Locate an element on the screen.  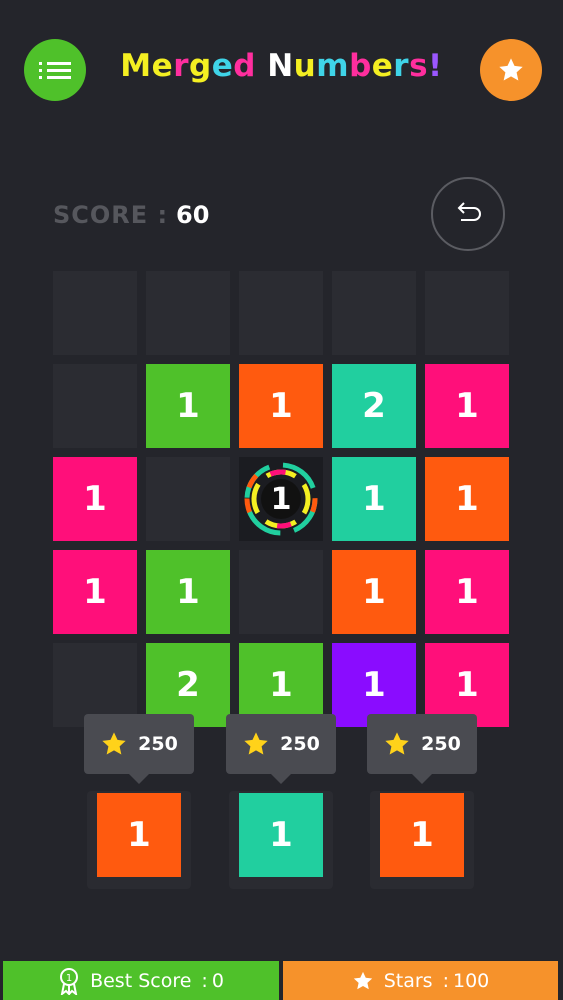
ribbon-icon: 1 is located at coordinates (69, 981).